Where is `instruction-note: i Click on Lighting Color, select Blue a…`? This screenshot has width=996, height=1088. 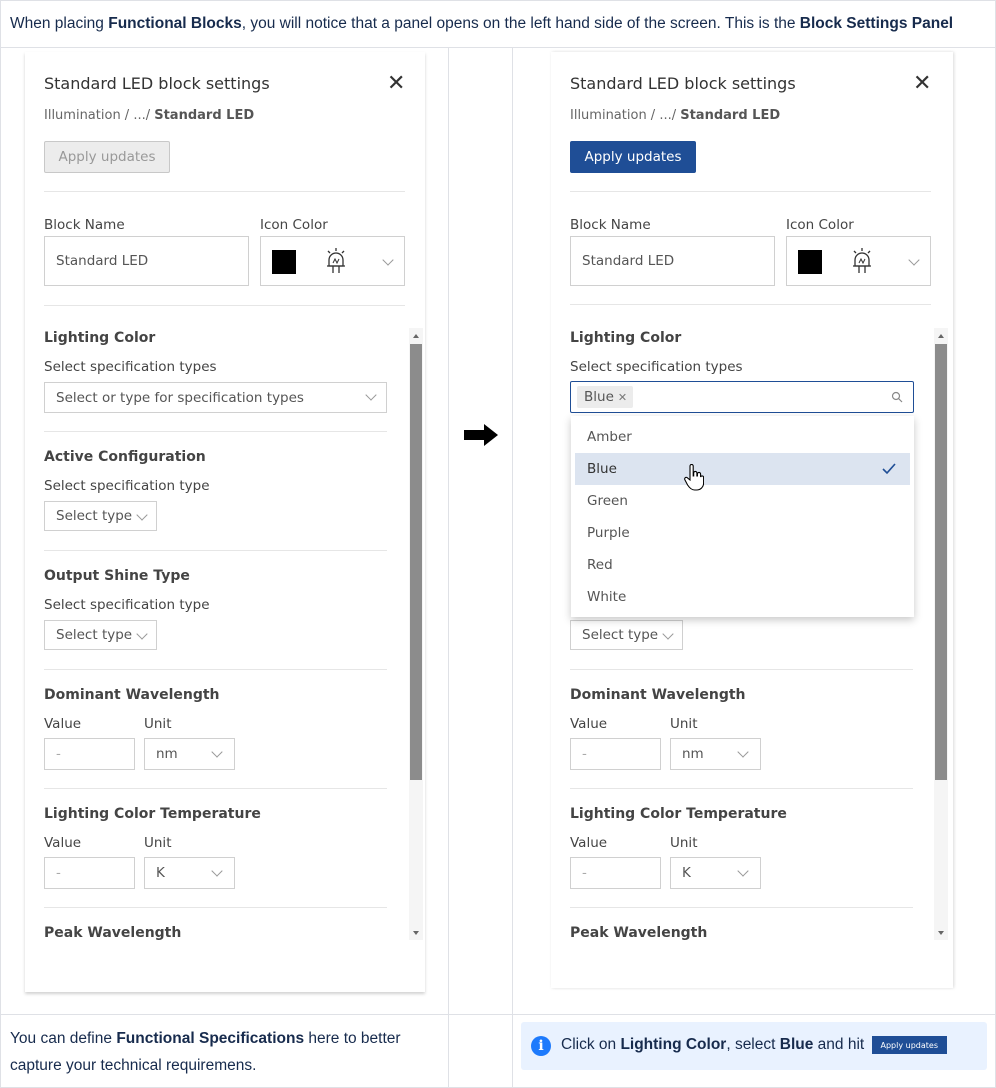
instruction-note: i Click on Lighting Color, select Blue a… is located at coordinates (754, 1046).